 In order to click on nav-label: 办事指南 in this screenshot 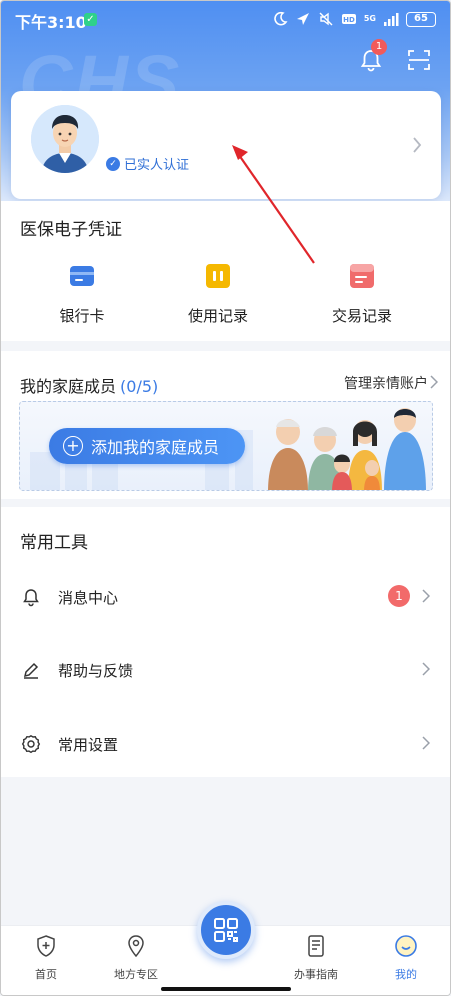, I will do `click(316, 974)`.